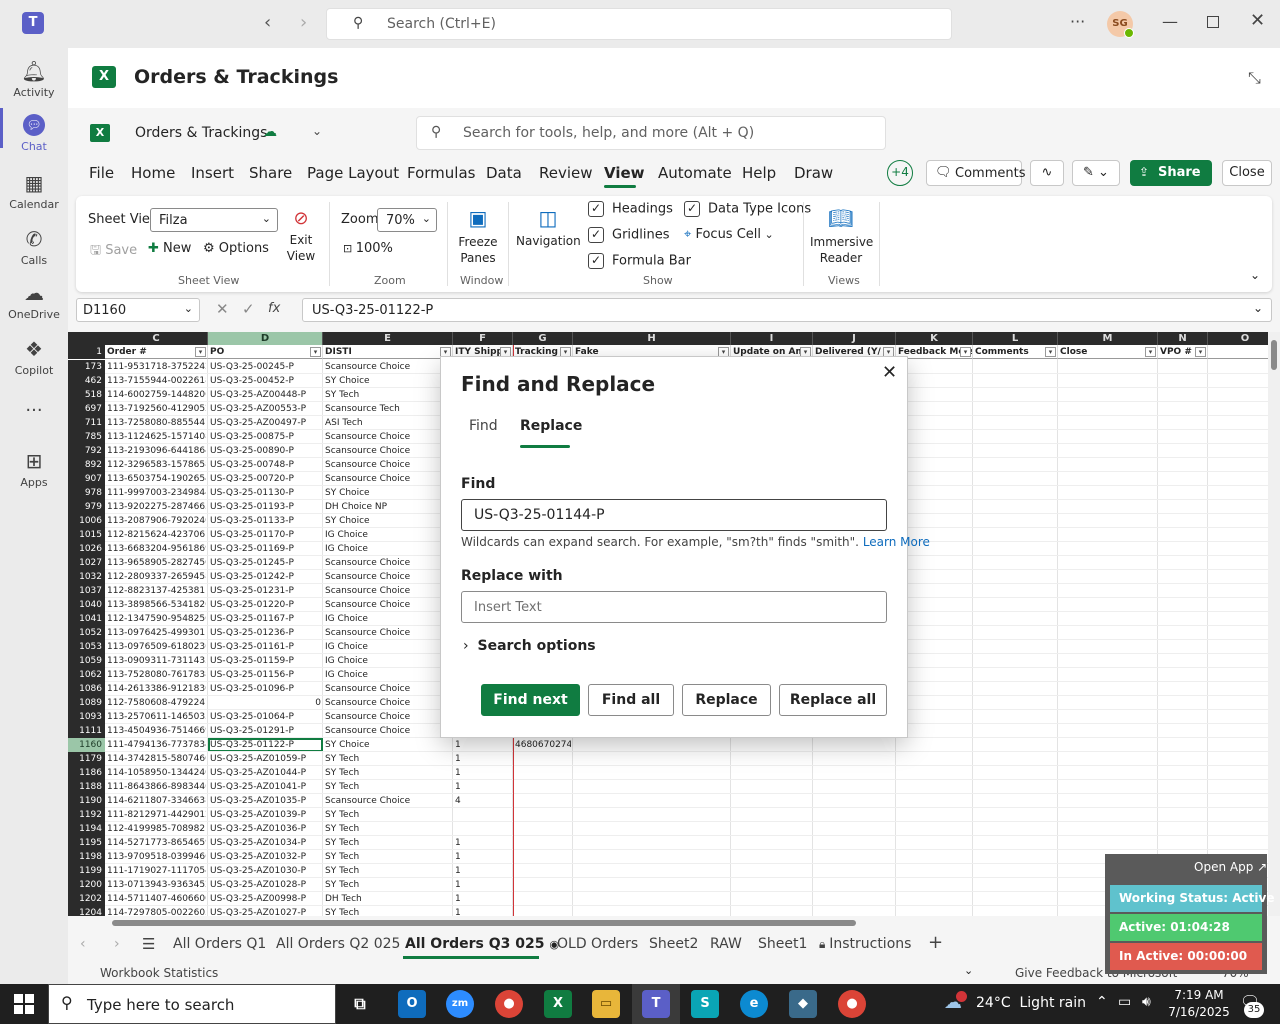  I want to click on table-cell: 113-1124625-1571408, so click(156, 437).